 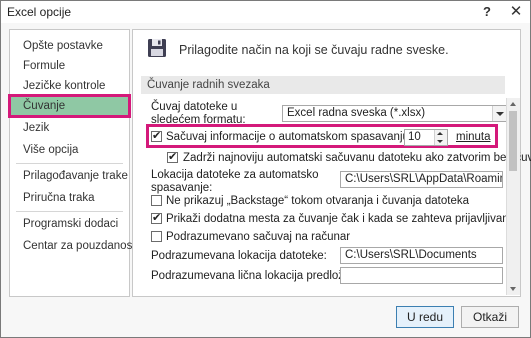 I want to click on sidebar-item-language: Jezik, so click(x=69, y=128).